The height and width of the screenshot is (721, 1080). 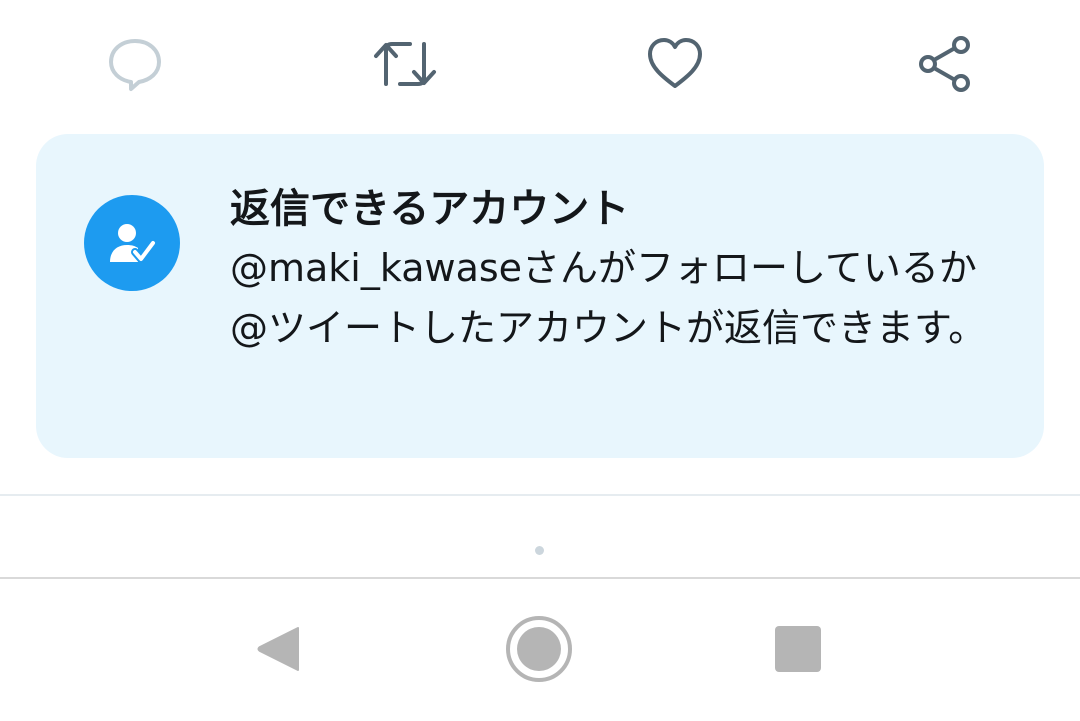 I want to click on recents-square-icon, so click(x=798, y=649).